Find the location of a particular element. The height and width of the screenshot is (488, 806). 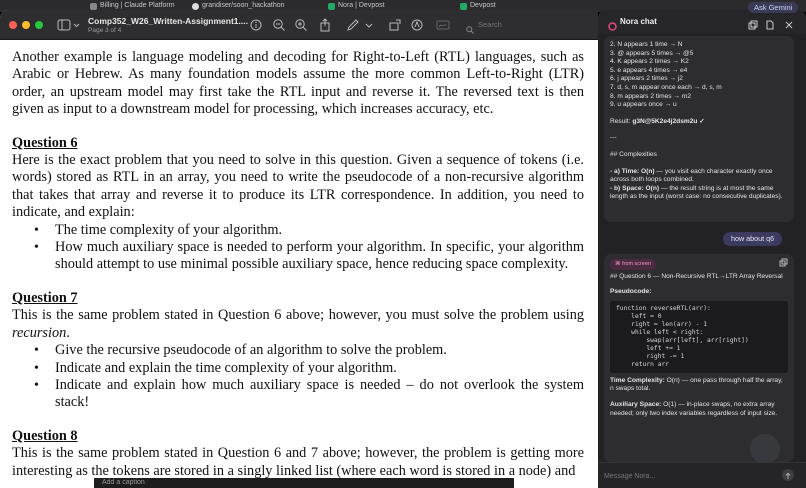

list-item: The time complexity of your algorithm. is located at coordinates (309, 231).